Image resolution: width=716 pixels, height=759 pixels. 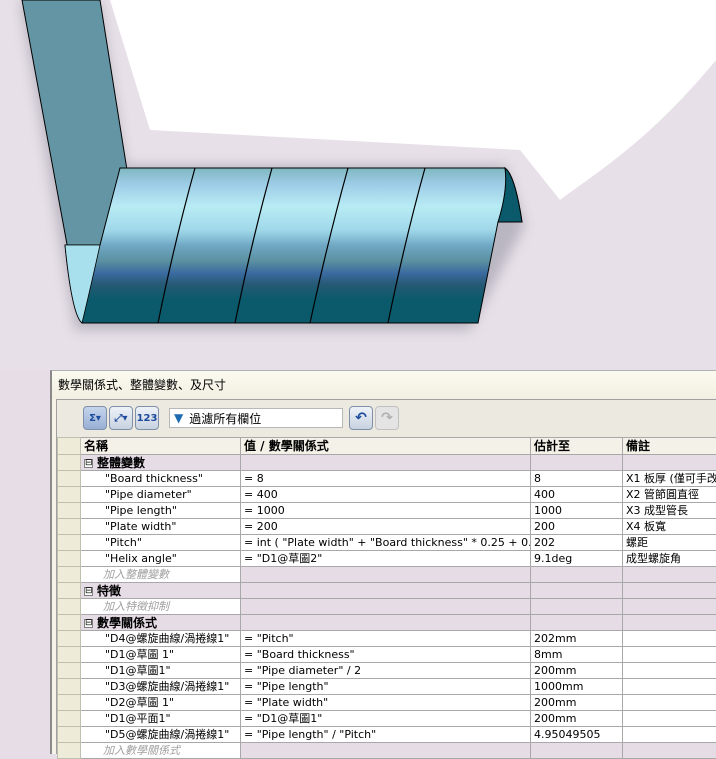 What do you see at coordinates (161, 639) in the screenshot?
I see `name-cell: "D4@螺旋曲線/渦捲線1"` at bounding box center [161, 639].